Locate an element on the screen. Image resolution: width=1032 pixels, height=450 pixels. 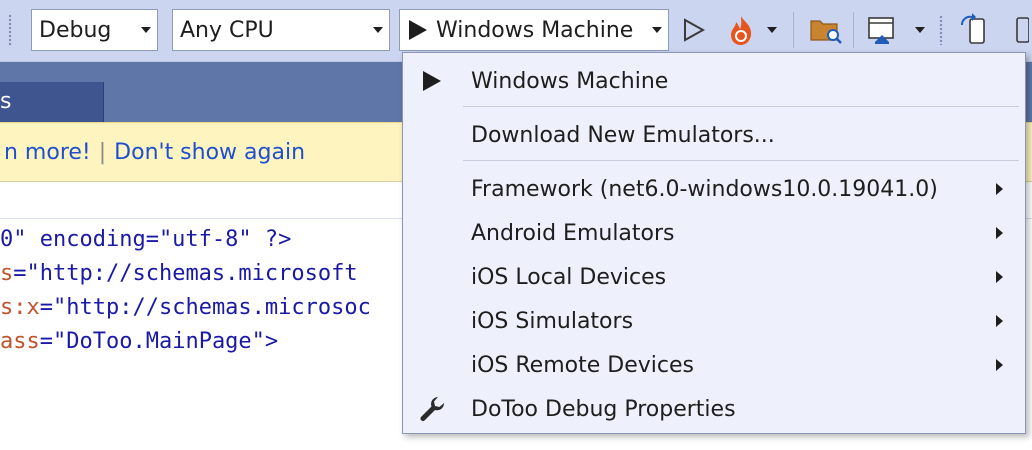
code-line: ass="DoToo.MainPage"> is located at coordinates (139, 342).